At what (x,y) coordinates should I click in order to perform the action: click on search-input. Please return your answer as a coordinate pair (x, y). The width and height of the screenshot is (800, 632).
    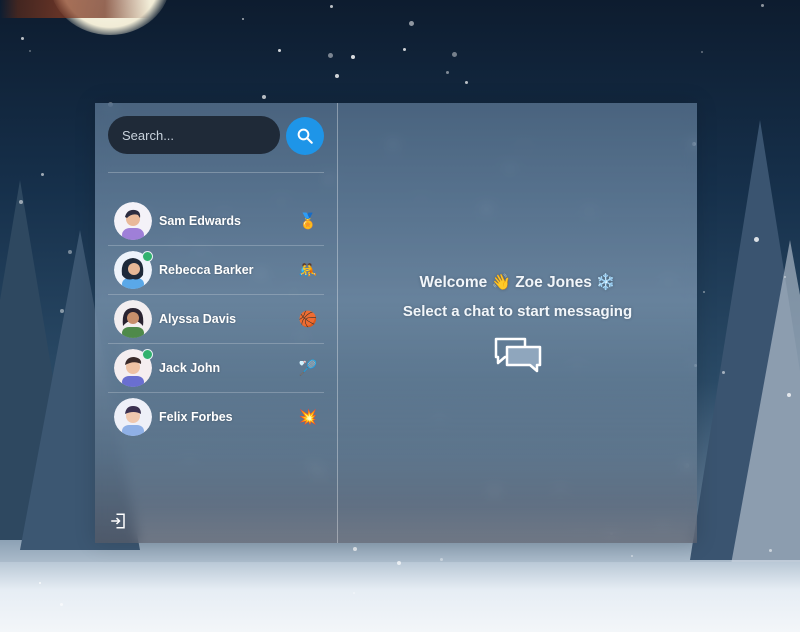
    Looking at the image, I should click on (194, 135).